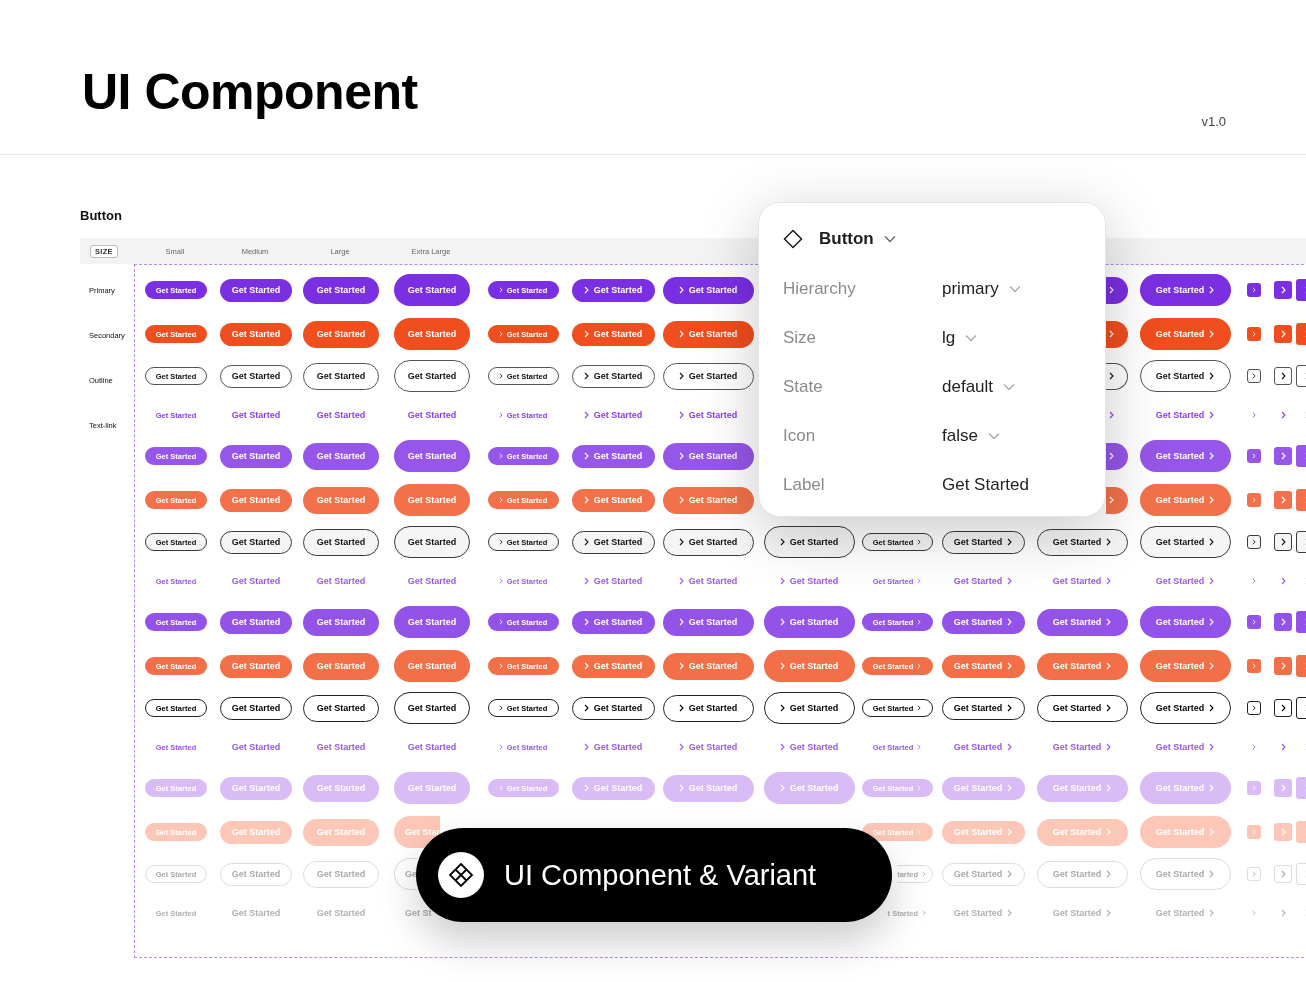 Image resolution: width=1306 pixels, height=982 pixels. What do you see at coordinates (960, 337) in the screenshot?
I see `property-dropdown: lg` at bounding box center [960, 337].